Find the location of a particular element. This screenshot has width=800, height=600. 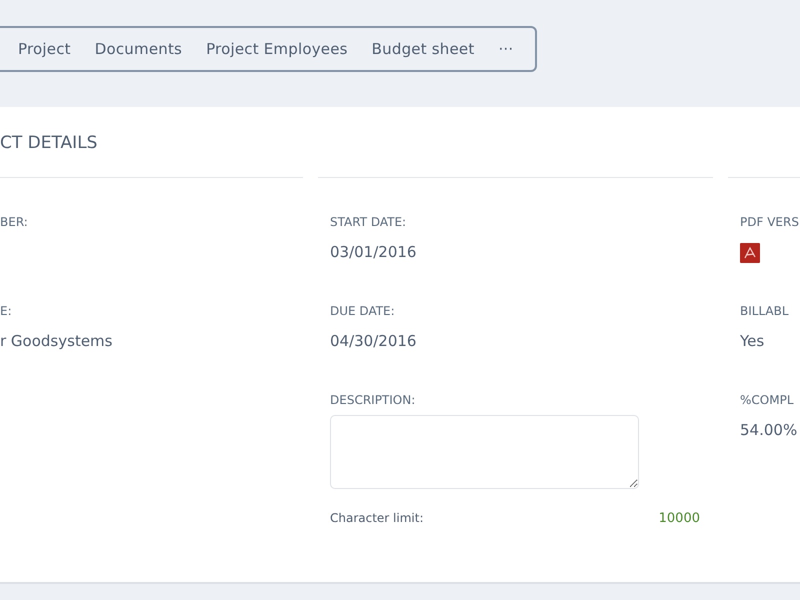

field-label: %COMPL is located at coordinates (767, 400).